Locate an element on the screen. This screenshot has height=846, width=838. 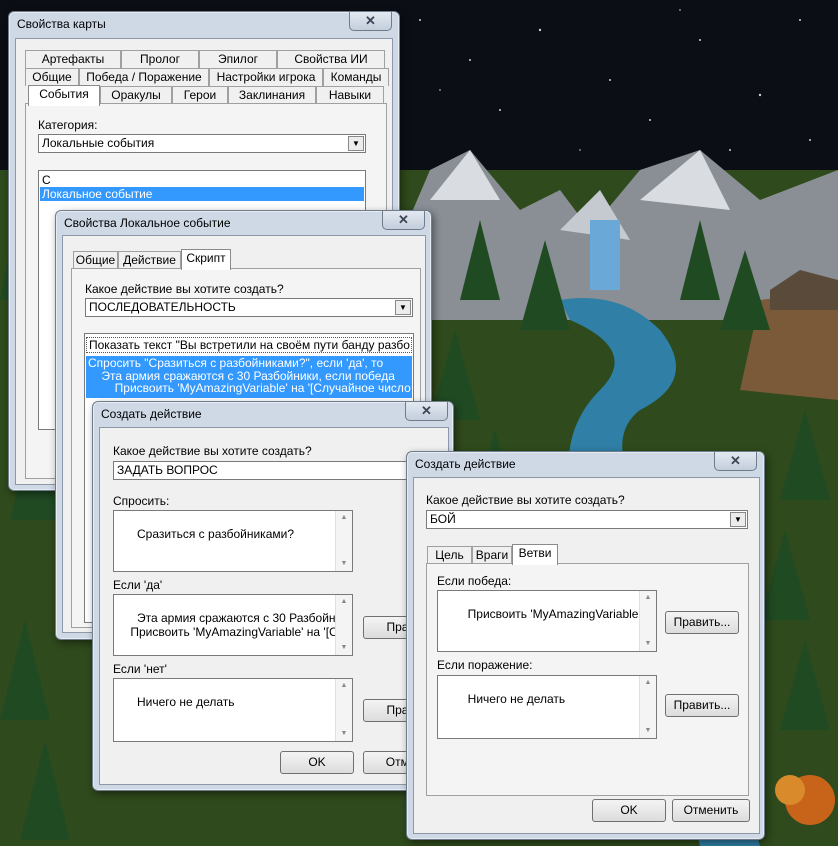
window-title: Свойства карты is located at coordinates (61, 24).